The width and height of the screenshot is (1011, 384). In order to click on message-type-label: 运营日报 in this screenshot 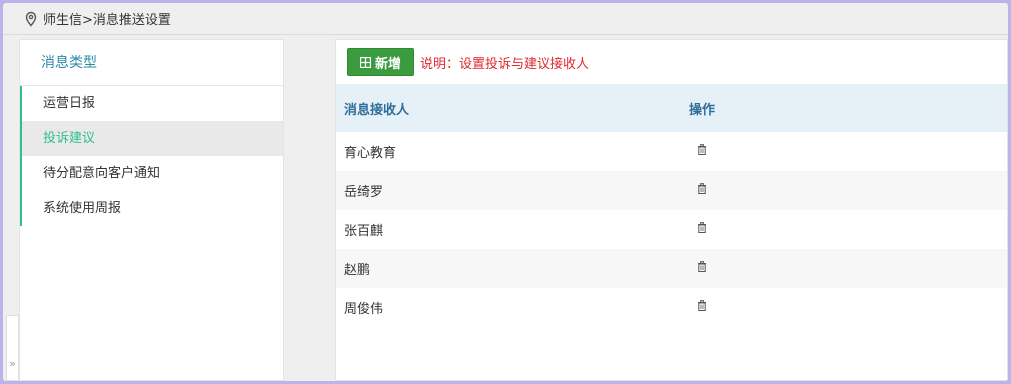, I will do `click(69, 103)`.